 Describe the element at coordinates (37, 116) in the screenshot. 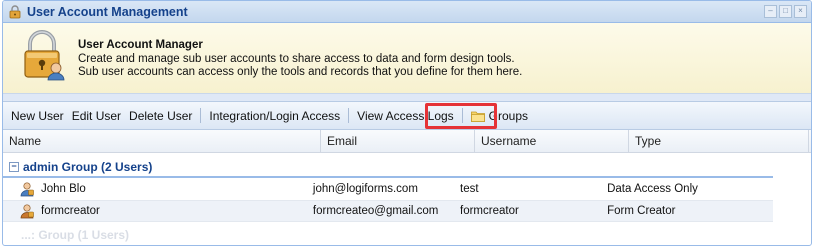

I see `new-user-button: New User` at that location.